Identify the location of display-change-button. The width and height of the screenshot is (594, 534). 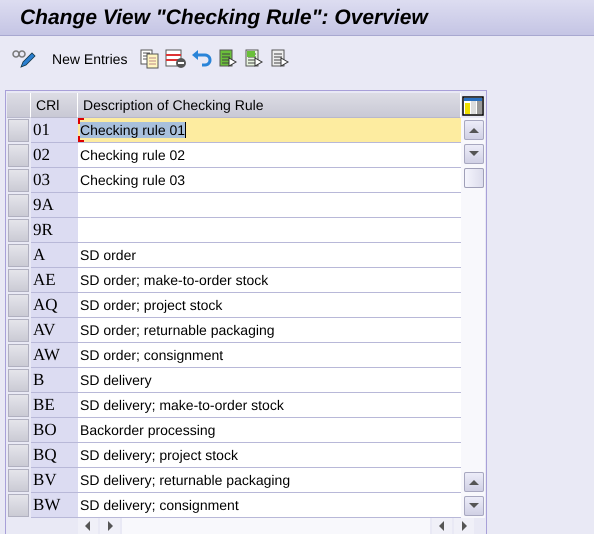
(24, 59).